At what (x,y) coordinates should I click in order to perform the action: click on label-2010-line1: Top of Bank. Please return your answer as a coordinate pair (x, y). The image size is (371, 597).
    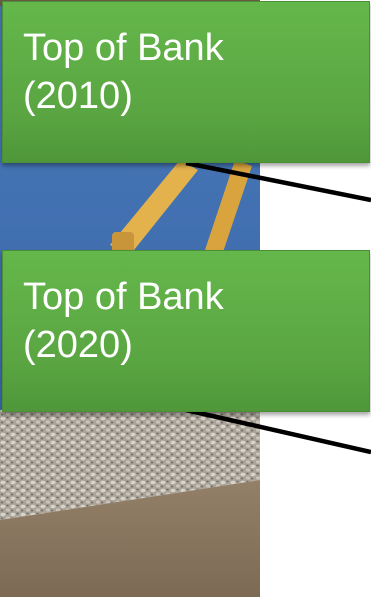
    Looking at the image, I should click on (123, 48).